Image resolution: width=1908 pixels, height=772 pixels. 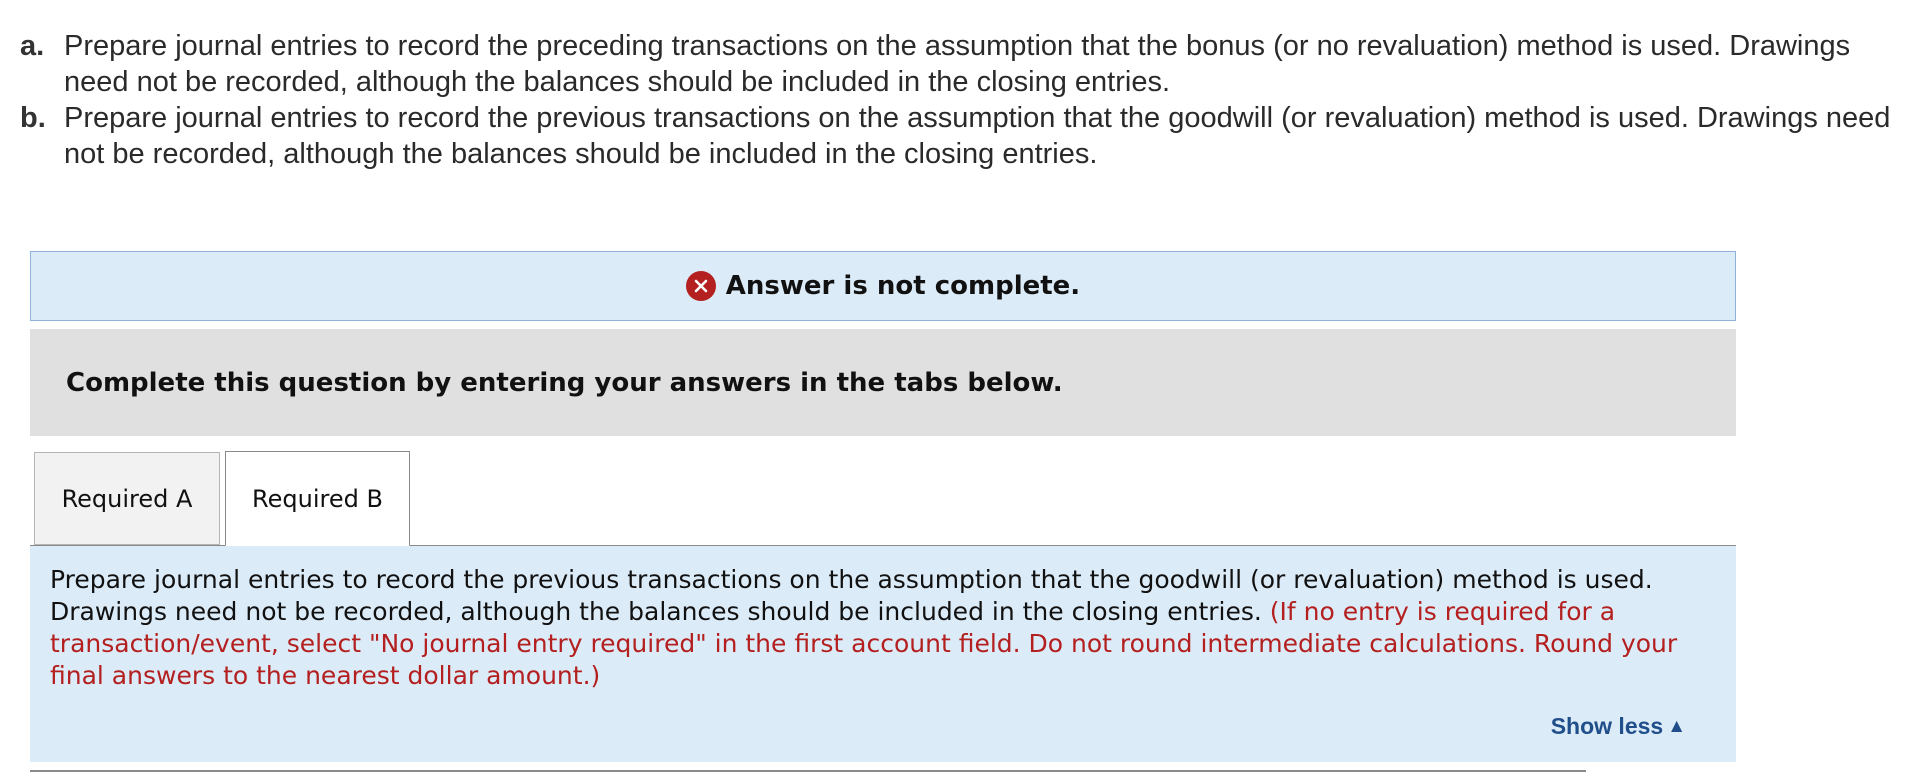 I want to click on tab-required-b: Required B, so click(x=317, y=499).